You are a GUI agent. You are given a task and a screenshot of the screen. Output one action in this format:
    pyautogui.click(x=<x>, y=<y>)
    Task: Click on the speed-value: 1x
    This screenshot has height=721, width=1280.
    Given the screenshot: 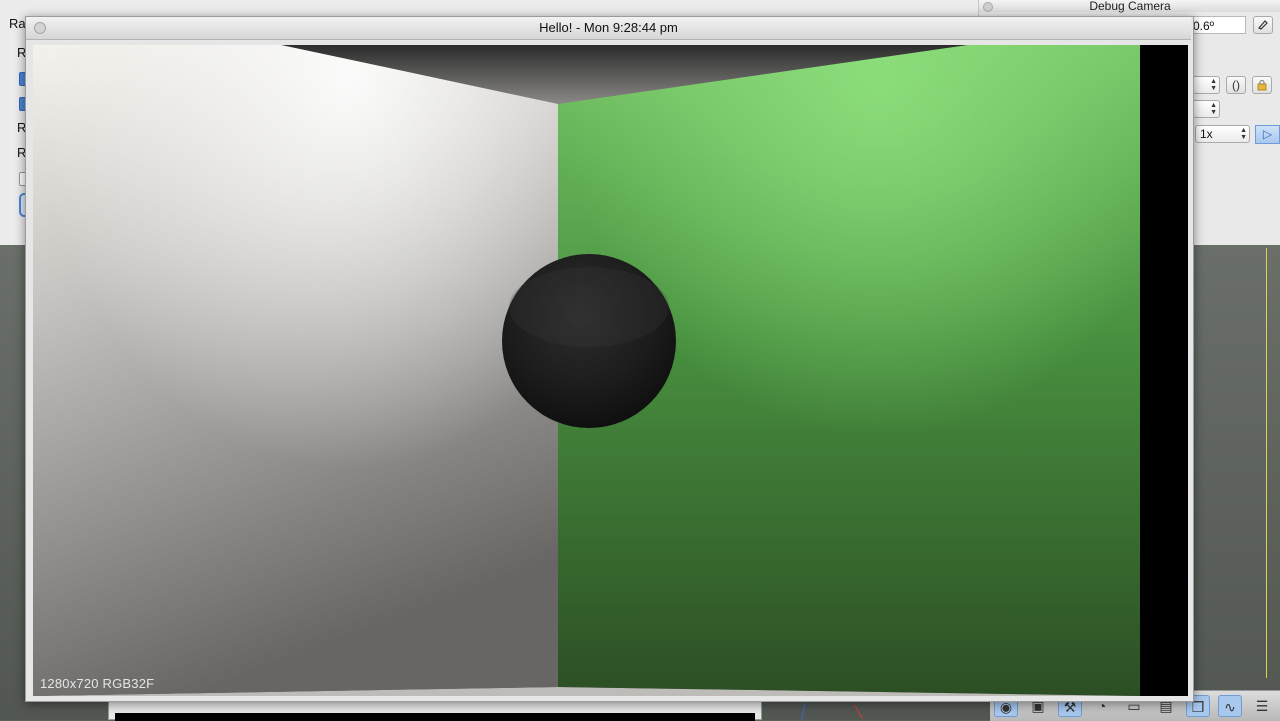 What is the action you would take?
    pyautogui.click(x=1206, y=134)
    